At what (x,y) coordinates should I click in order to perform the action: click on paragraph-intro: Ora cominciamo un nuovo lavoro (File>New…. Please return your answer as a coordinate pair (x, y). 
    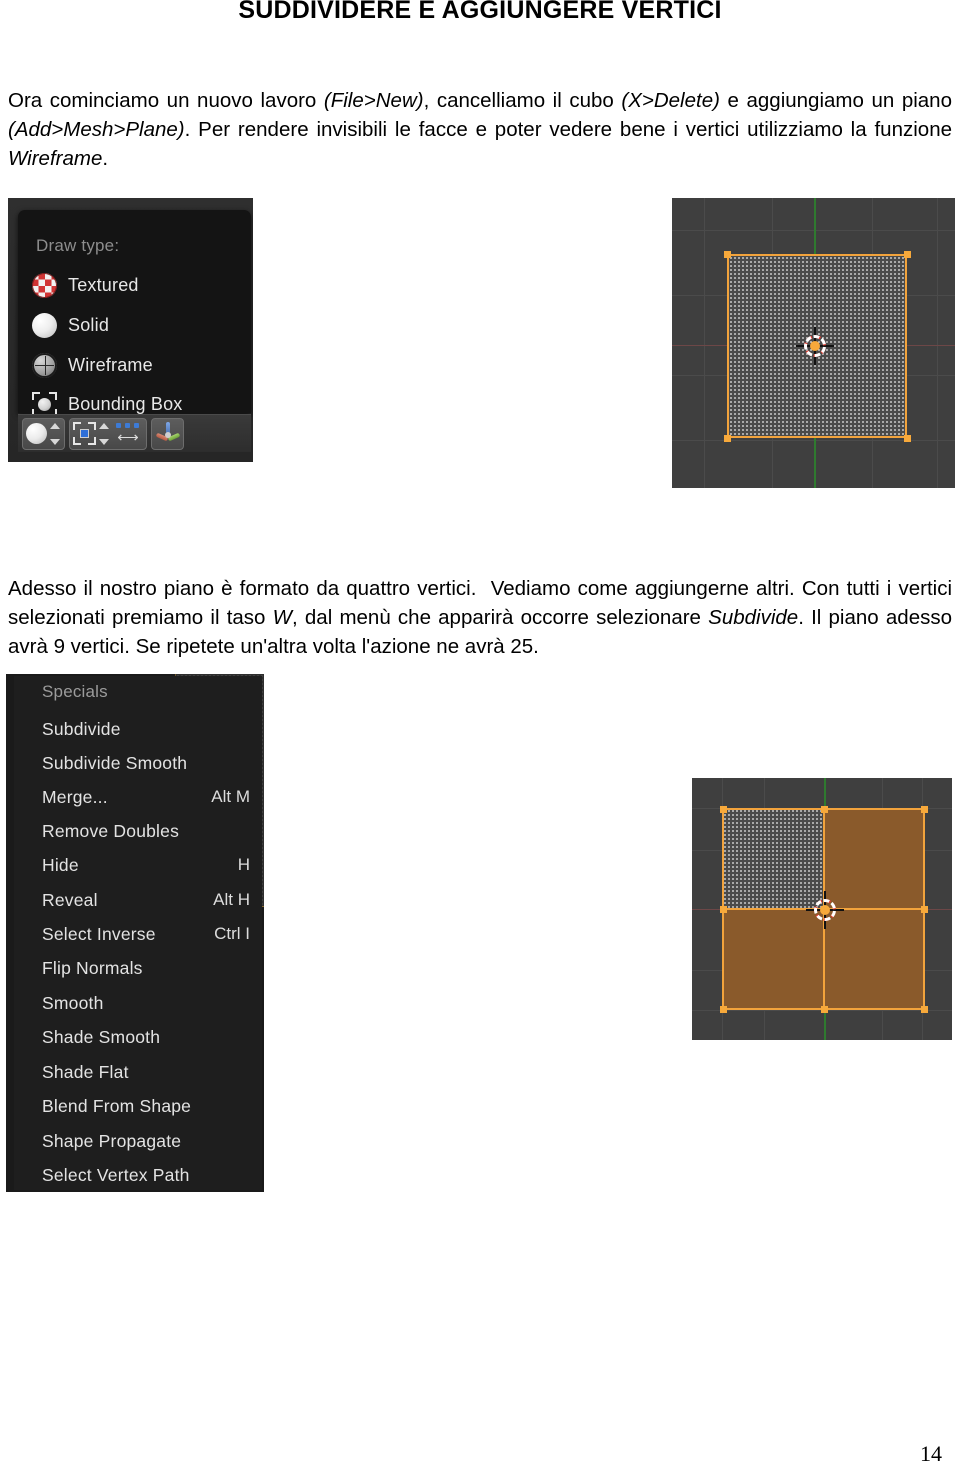
    Looking at the image, I should click on (480, 129).